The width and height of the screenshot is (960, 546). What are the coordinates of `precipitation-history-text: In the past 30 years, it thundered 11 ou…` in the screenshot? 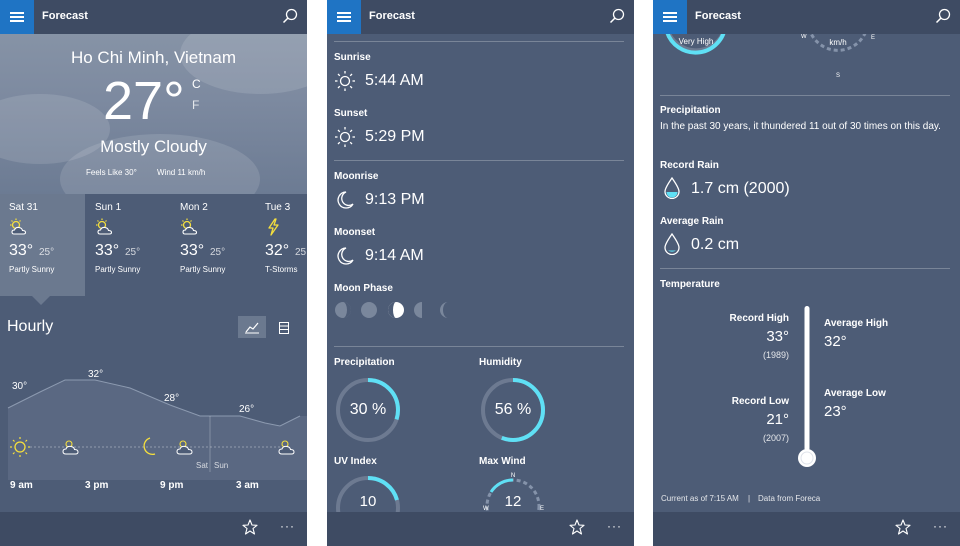 It's located at (800, 126).